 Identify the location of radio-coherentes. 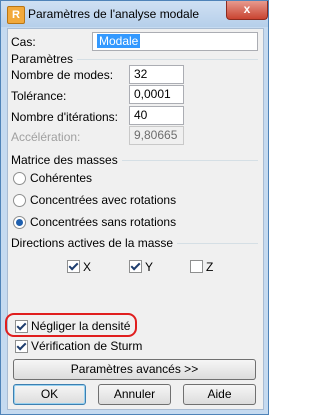
(19, 178).